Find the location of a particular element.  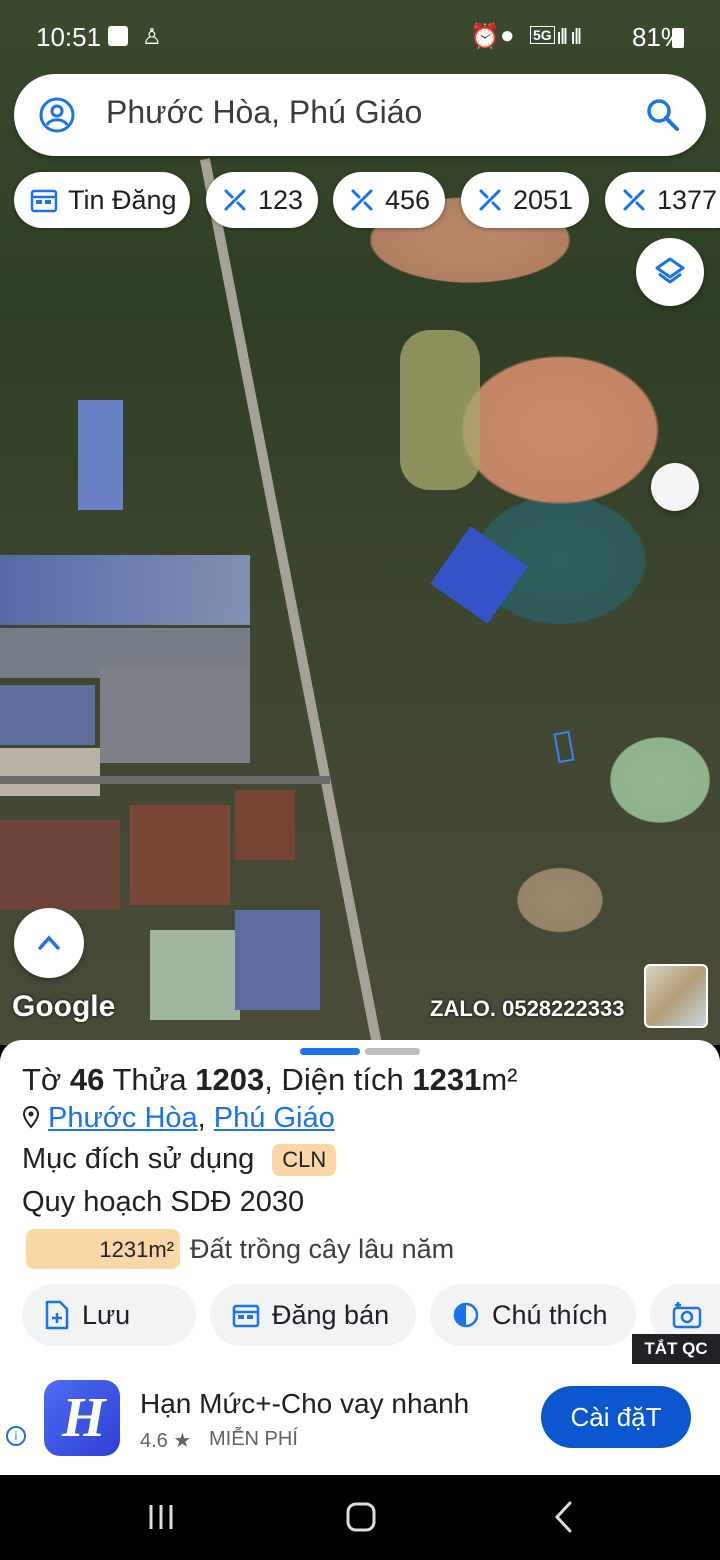

ad-app-icon: H is located at coordinates (82, 1418).